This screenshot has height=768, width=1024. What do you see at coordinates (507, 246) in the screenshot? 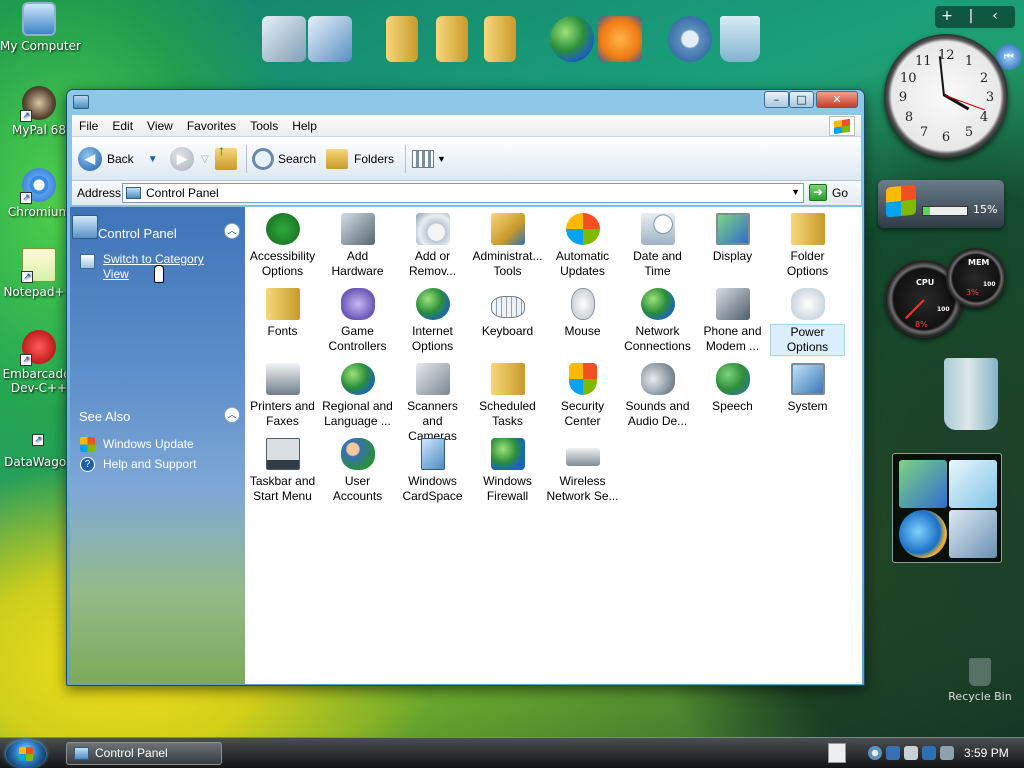
I see `cp-item-administrative-tools: Administrat... Tools` at bounding box center [507, 246].